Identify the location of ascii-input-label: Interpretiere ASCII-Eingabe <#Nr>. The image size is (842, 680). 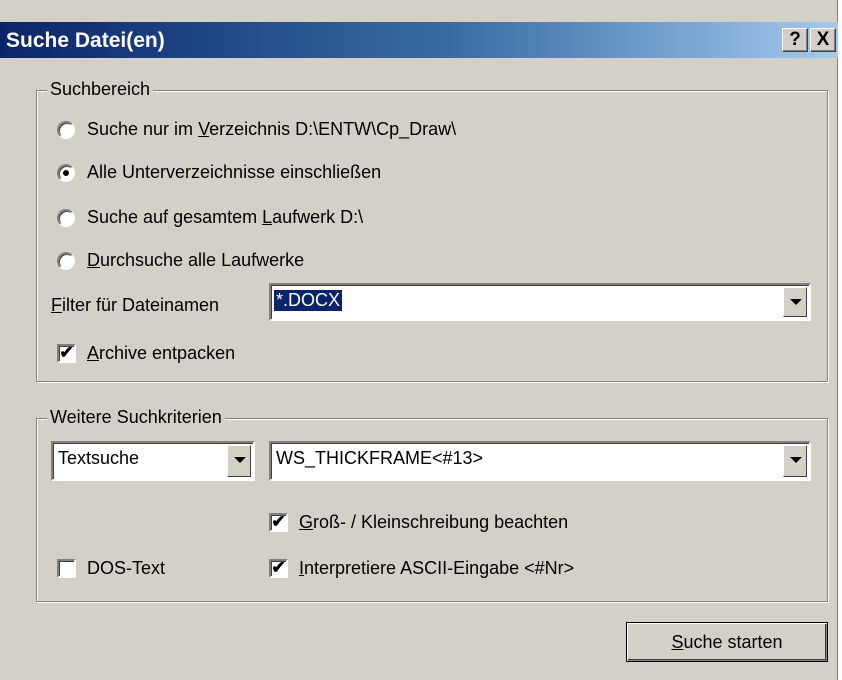
(436, 568).